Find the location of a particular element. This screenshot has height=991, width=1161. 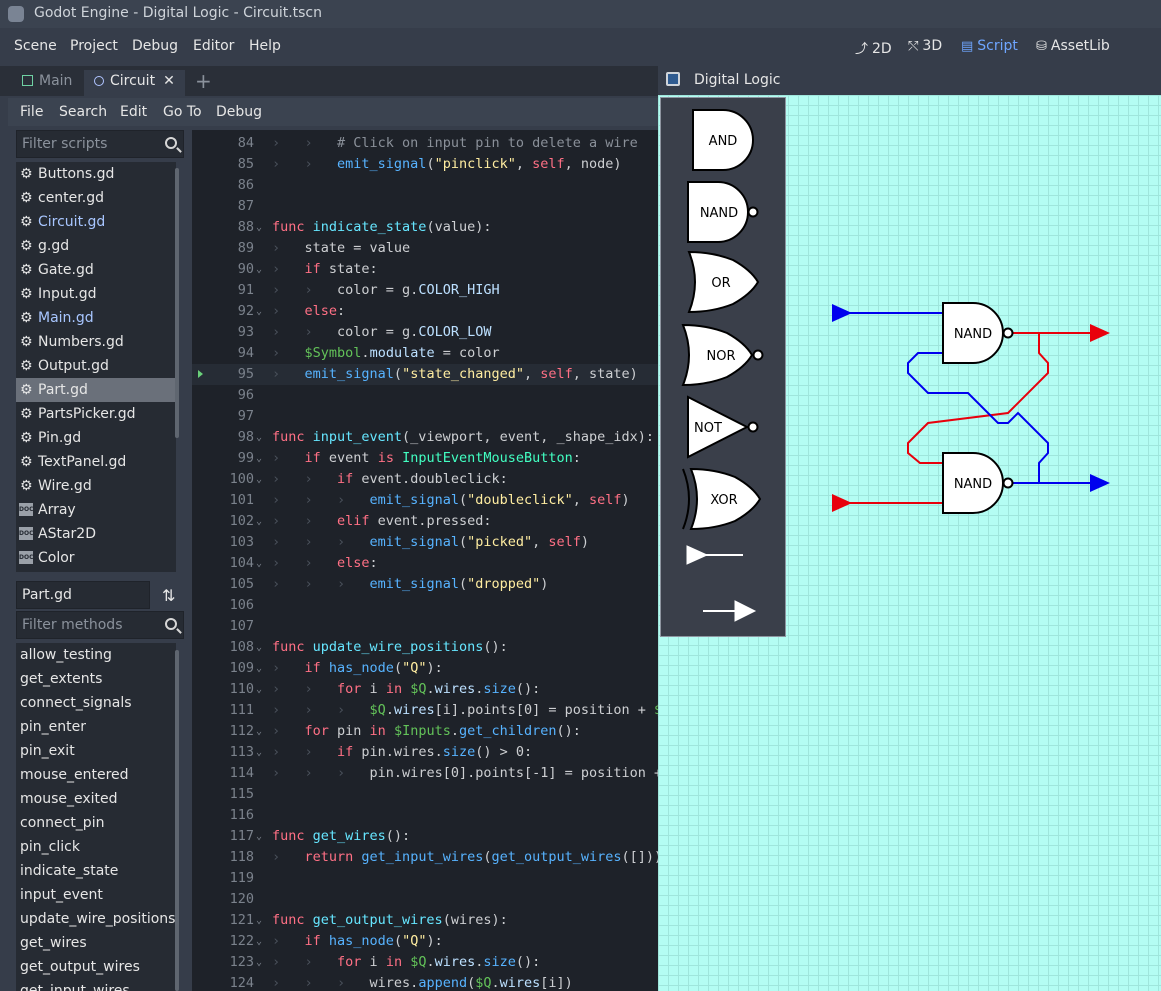

close-tab-icon: ✕ is located at coordinates (169, 81).